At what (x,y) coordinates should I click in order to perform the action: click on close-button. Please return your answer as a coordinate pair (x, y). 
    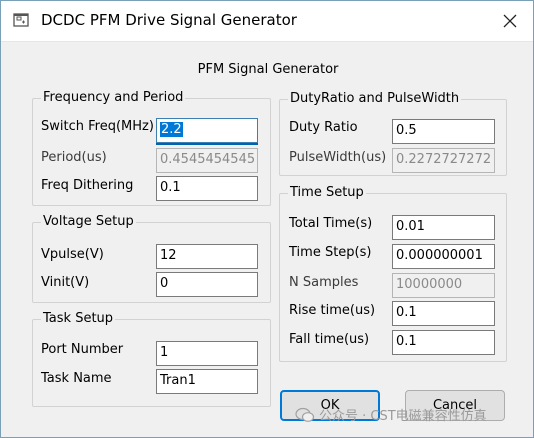
    Looking at the image, I should click on (510, 21).